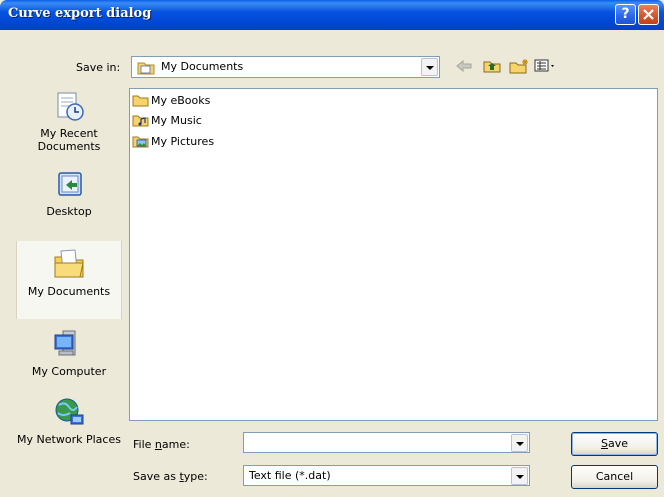 The height and width of the screenshot is (497, 664). I want to click on save-as-type-dropdown-arrow, so click(519, 476).